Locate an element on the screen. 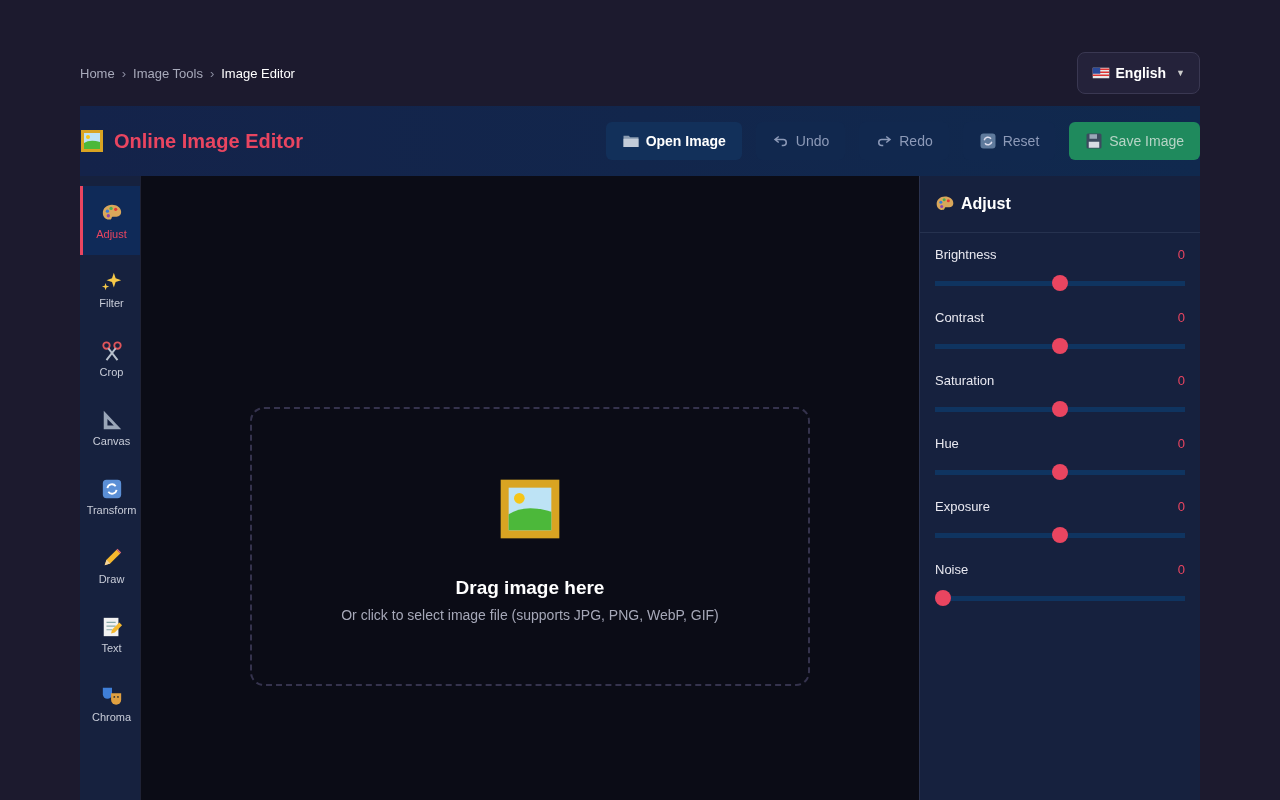 The image size is (1280, 800). sidebar-tab: Transform is located at coordinates (110, 496).